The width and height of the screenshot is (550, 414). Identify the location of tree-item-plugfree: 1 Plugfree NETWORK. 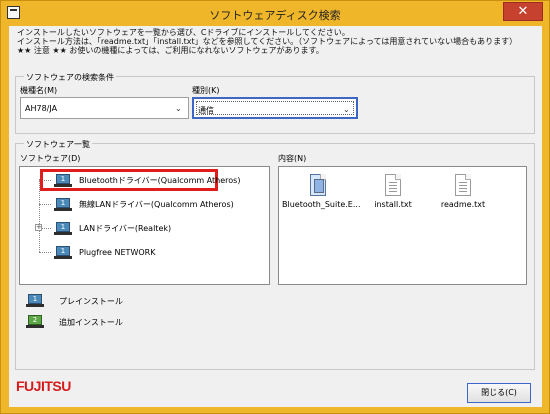
(104, 252).